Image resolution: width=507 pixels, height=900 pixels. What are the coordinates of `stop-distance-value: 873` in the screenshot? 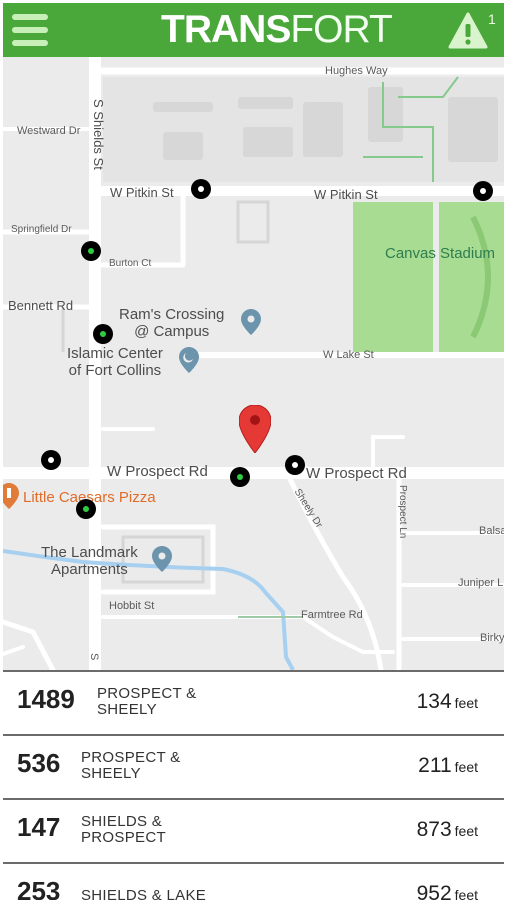 It's located at (434, 829).